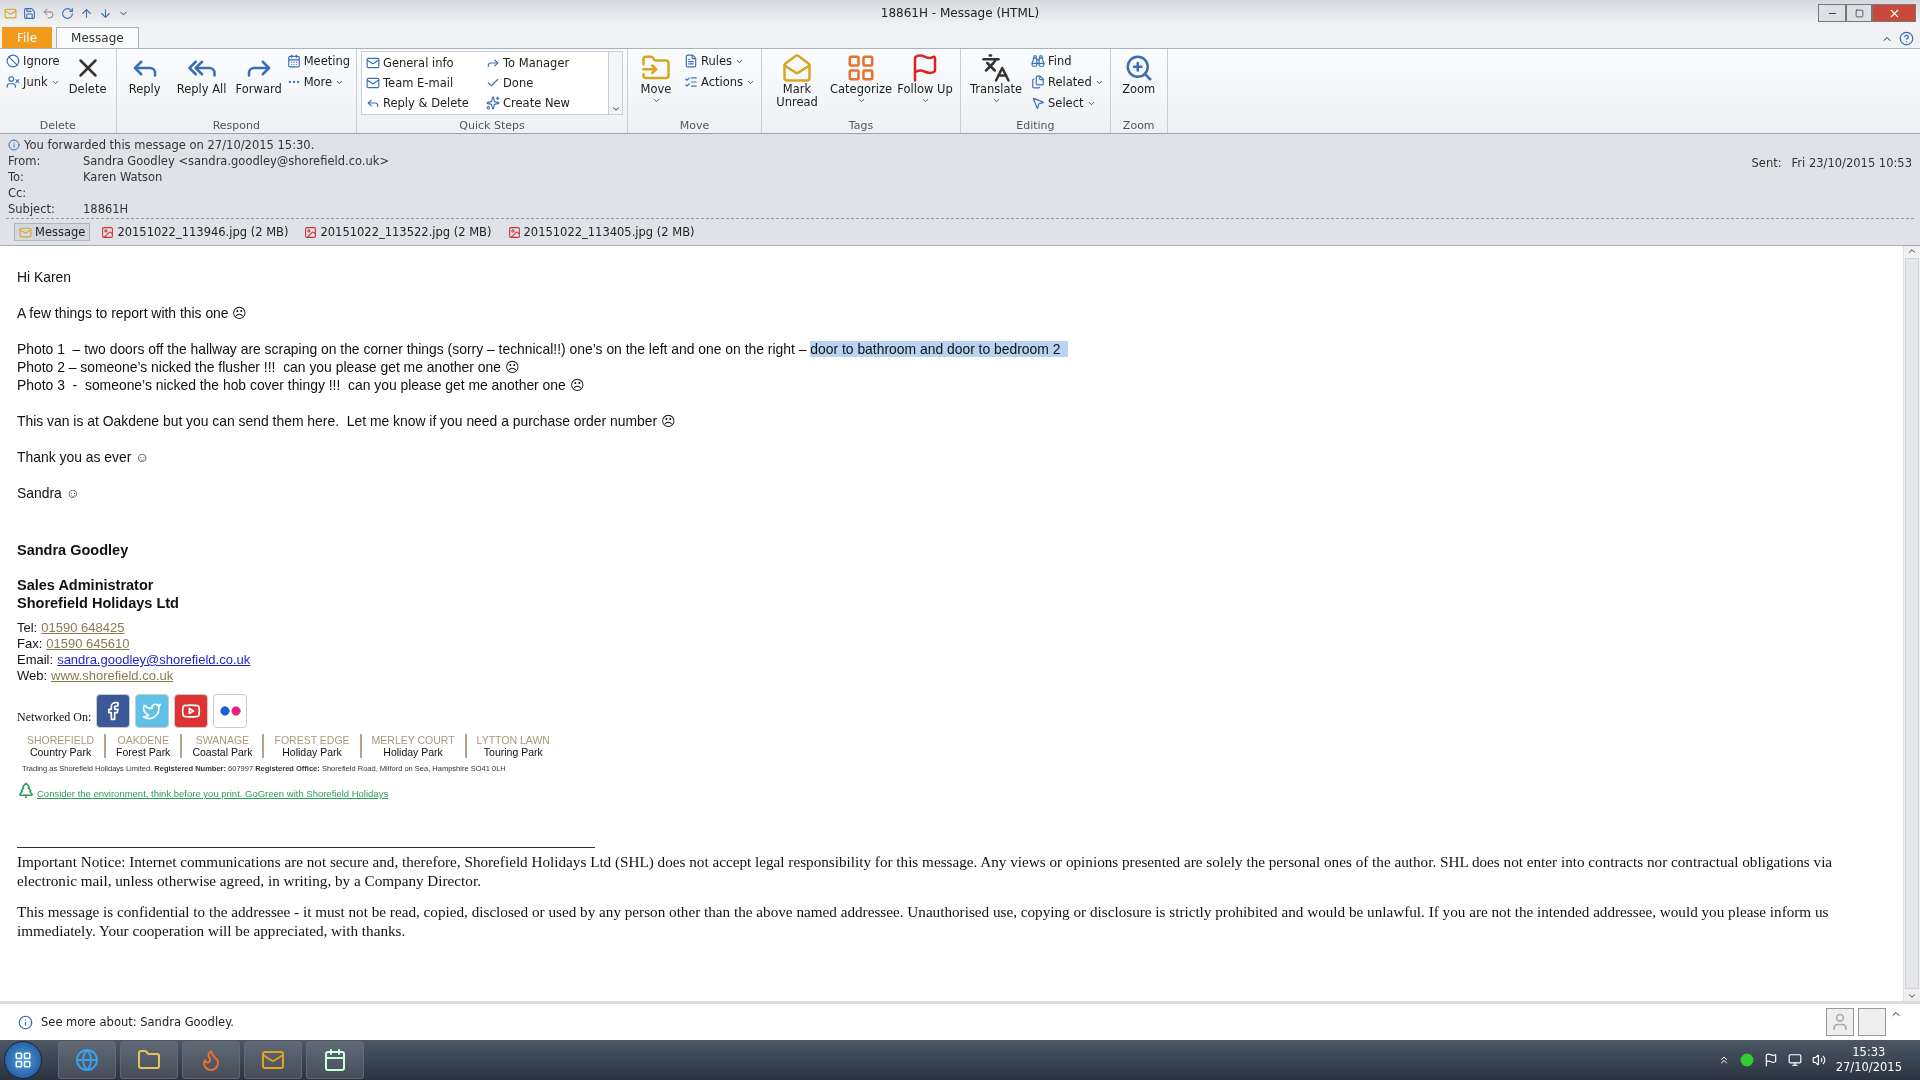 Image resolution: width=1920 pixels, height=1080 pixels. I want to click on calendar-icon, so click(335, 1060).